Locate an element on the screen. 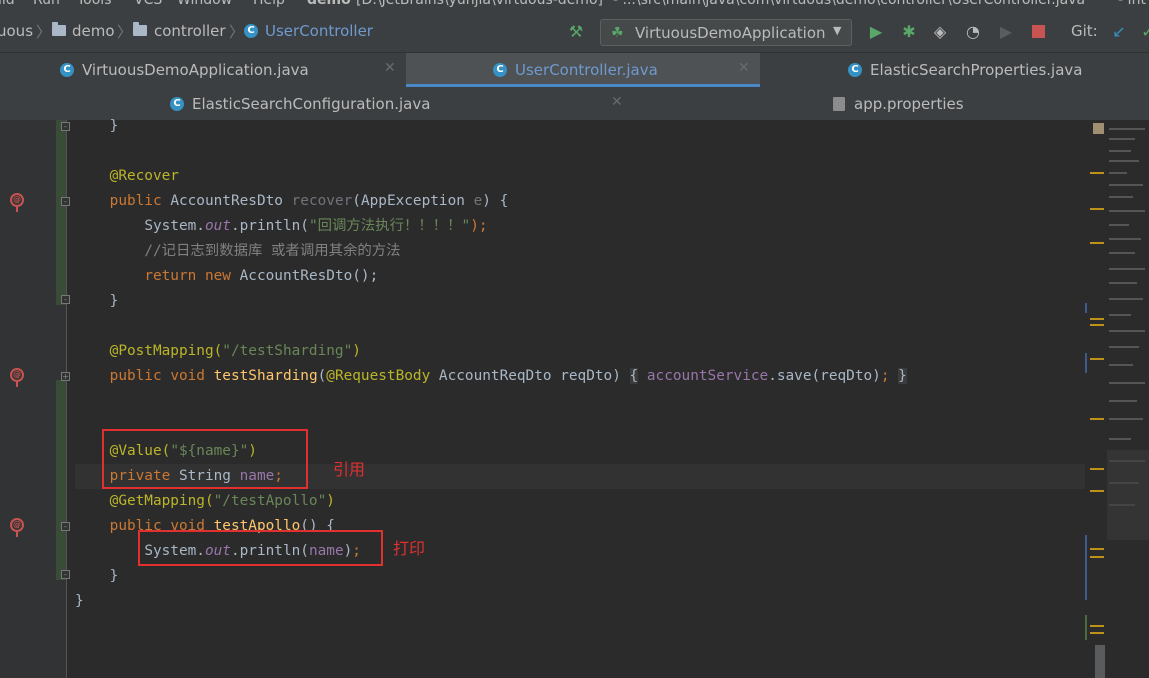 The height and width of the screenshot is (678, 1149). code-line: return new AccountResDto(); is located at coordinates (261, 276).